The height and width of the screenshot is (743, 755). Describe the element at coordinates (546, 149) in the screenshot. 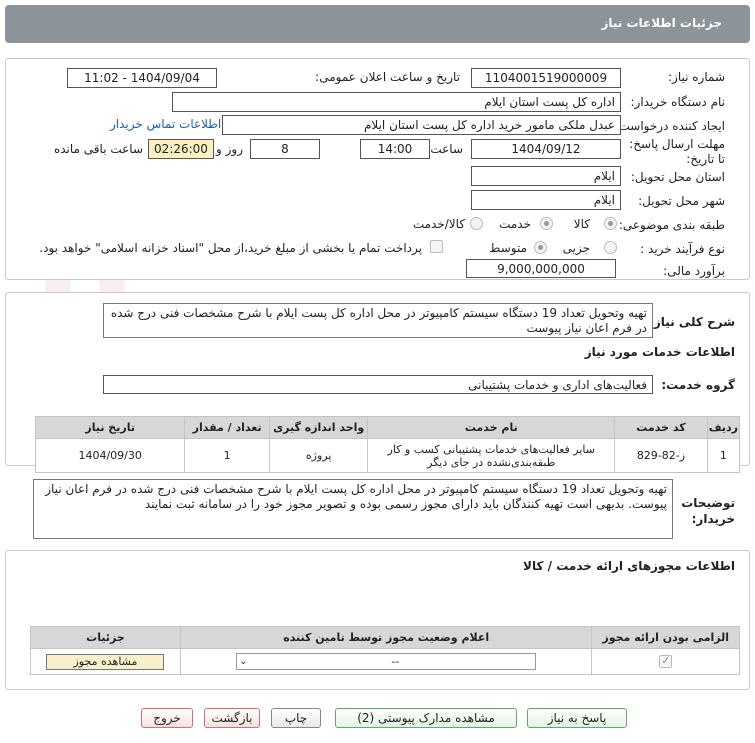

I see `deadline-date-field: 1404/09/12` at that location.